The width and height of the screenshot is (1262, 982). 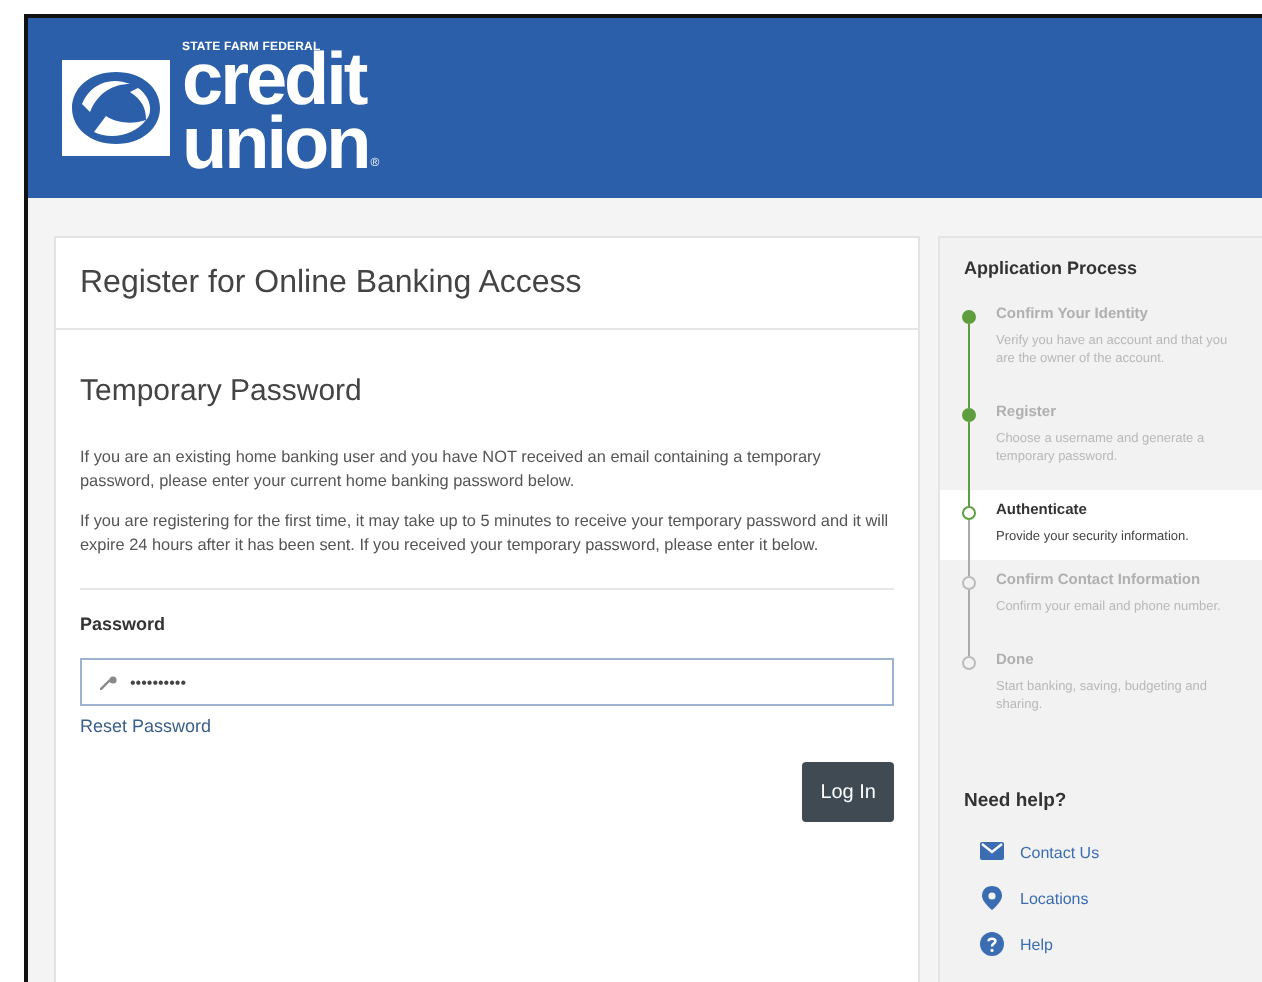 I want to click on instruction-text: If you are an existing home banking user and you have NOT received an email containing a temporary password, please enter your current home banking password below., so click(x=451, y=470).